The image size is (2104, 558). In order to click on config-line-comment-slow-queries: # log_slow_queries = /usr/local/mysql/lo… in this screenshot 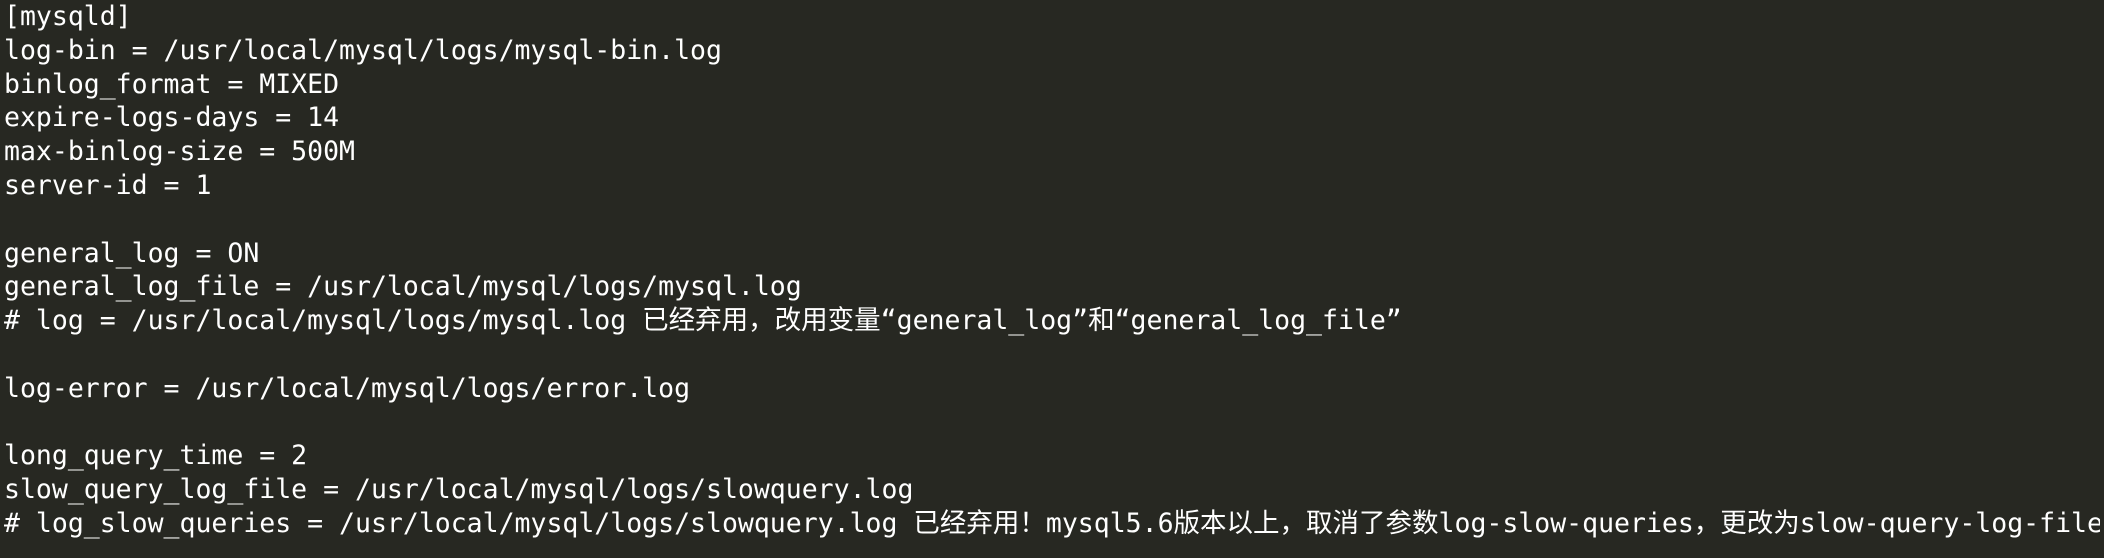, I will do `click(1052, 523)`.